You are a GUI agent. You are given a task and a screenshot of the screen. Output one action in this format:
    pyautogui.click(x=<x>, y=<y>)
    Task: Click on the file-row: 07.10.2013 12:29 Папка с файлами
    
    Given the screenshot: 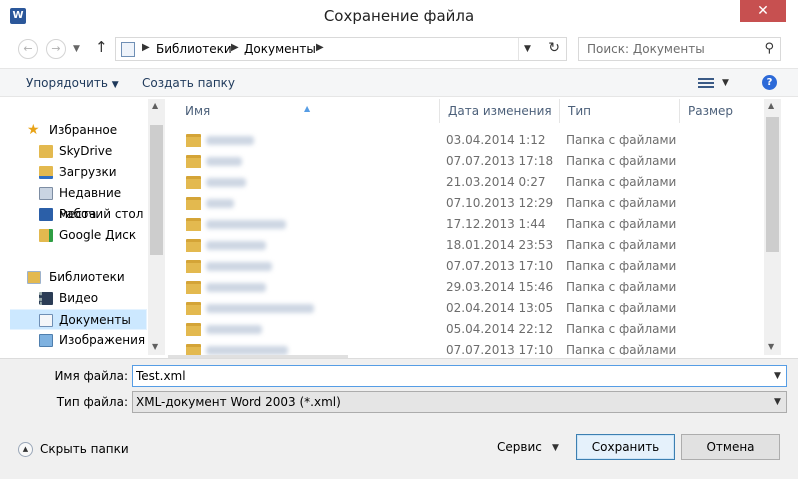 What is the action you would take?
    pyautogui.click(x=466, y=203)
    